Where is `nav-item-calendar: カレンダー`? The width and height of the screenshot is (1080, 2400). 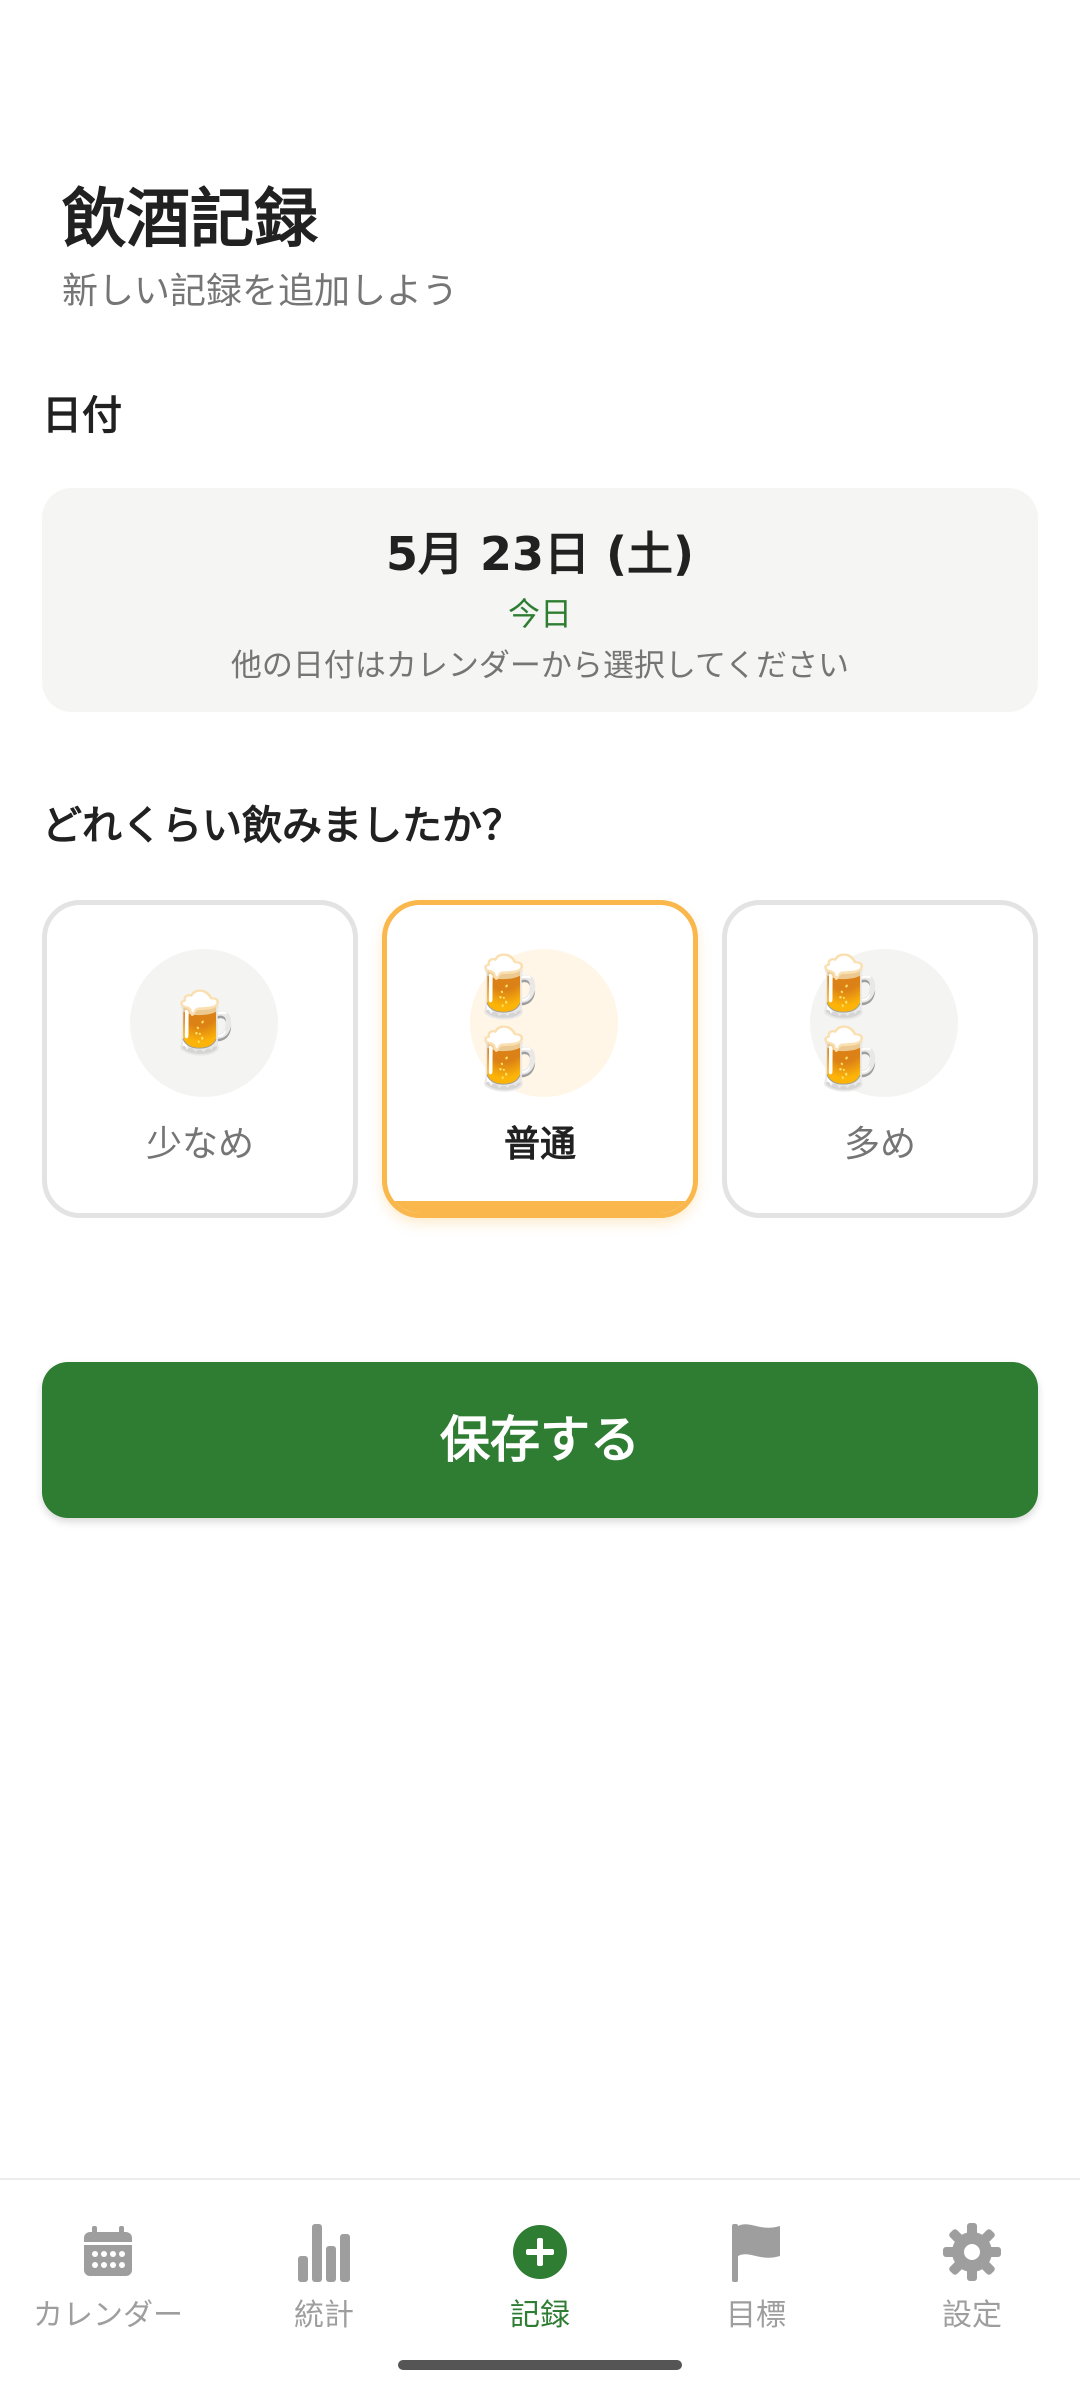 nav-item-calendar: カレンダー is located at coordinates (108, 2278).